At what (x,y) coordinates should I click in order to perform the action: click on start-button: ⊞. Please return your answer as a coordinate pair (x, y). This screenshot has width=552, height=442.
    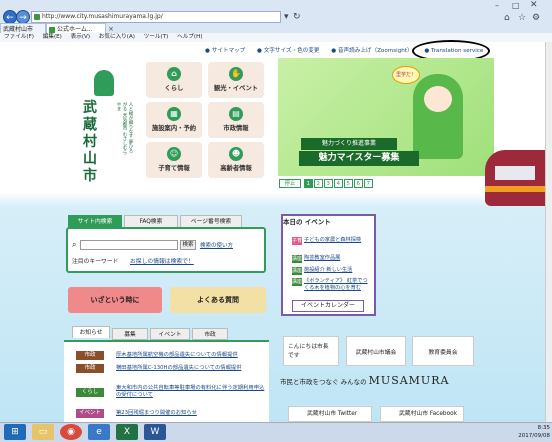
    Looking at the image, I should click on (15, 432).